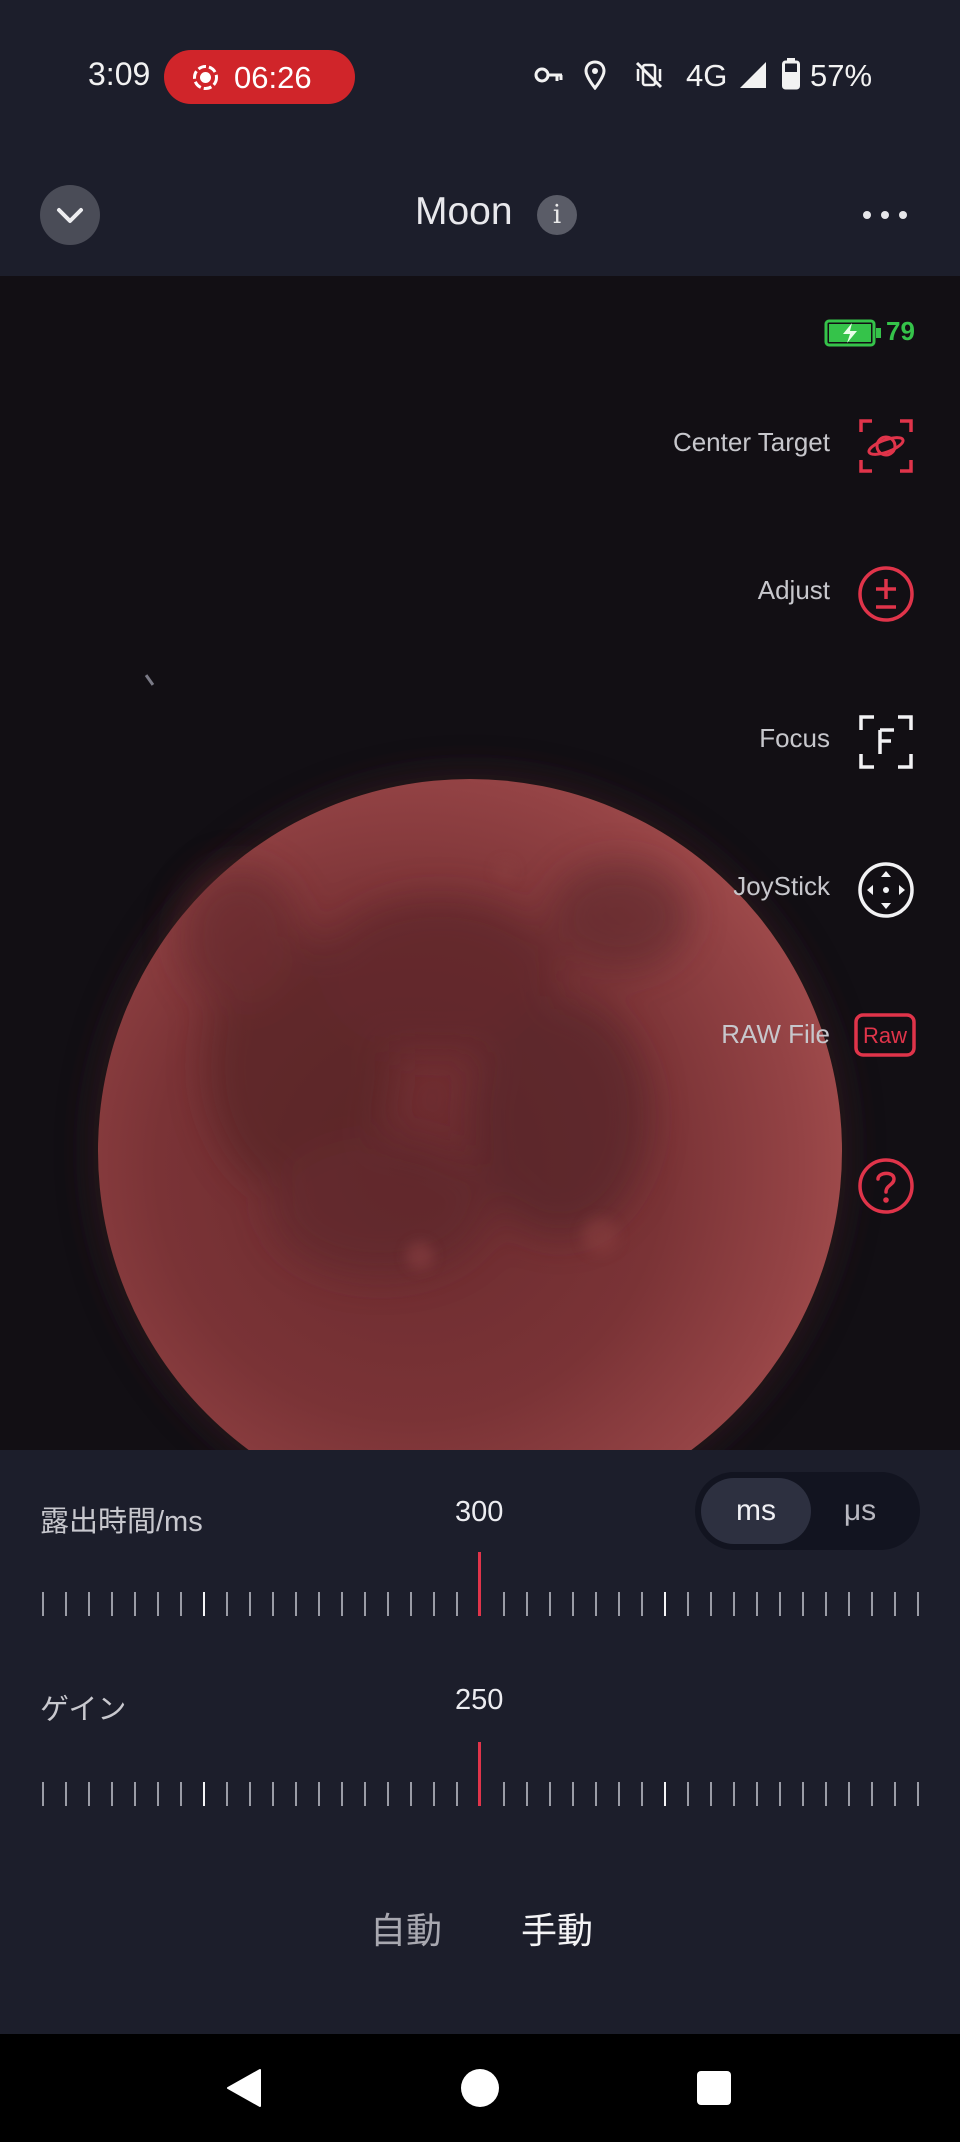 This screenshot has height=2142, width=960. I want to click on status-time: 3:09, so click(119, 74).